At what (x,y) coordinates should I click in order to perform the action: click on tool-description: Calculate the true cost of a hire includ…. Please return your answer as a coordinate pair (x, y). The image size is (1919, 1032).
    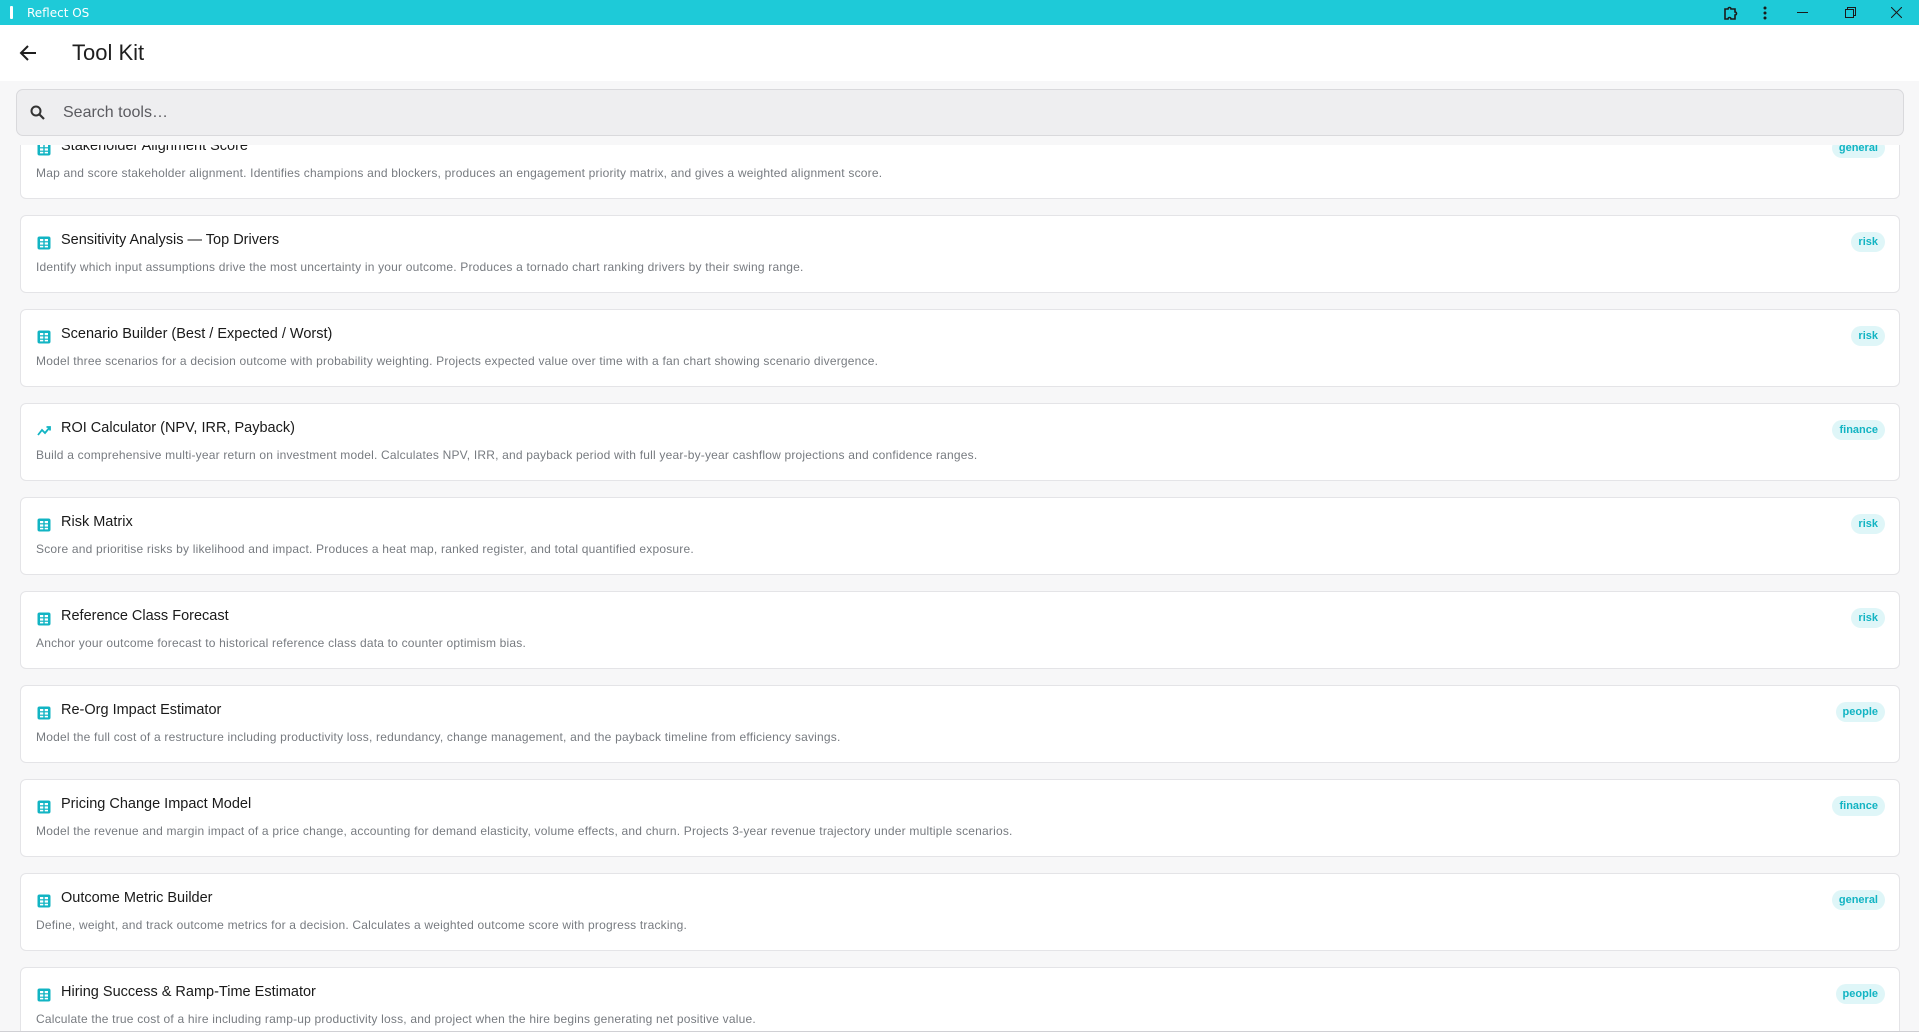
    Looking at the image, I should click on (396, 1019).